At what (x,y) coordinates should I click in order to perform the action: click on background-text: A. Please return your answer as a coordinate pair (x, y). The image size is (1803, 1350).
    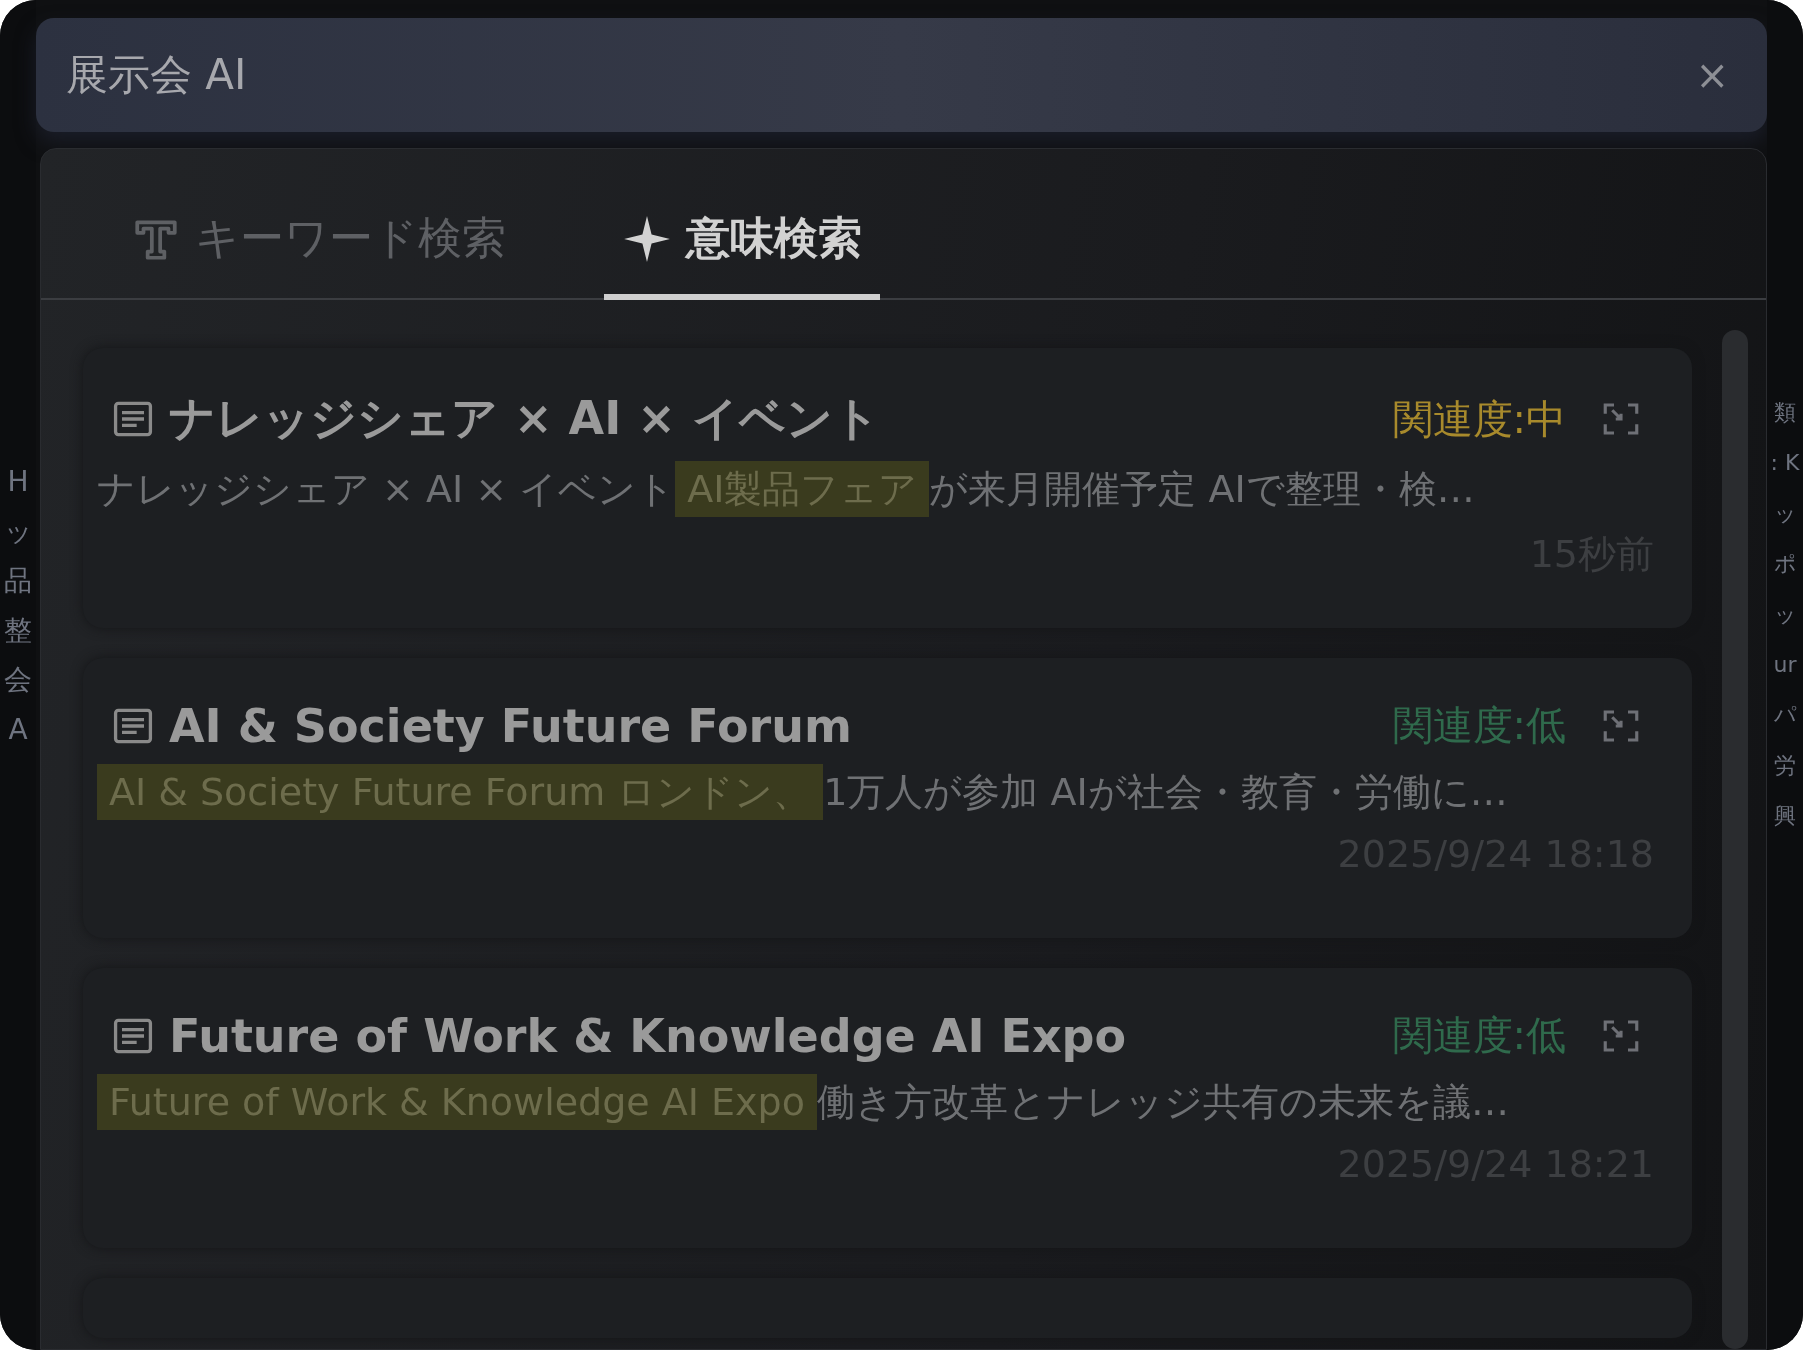
    Looking at the image, I should click on (18, 729).